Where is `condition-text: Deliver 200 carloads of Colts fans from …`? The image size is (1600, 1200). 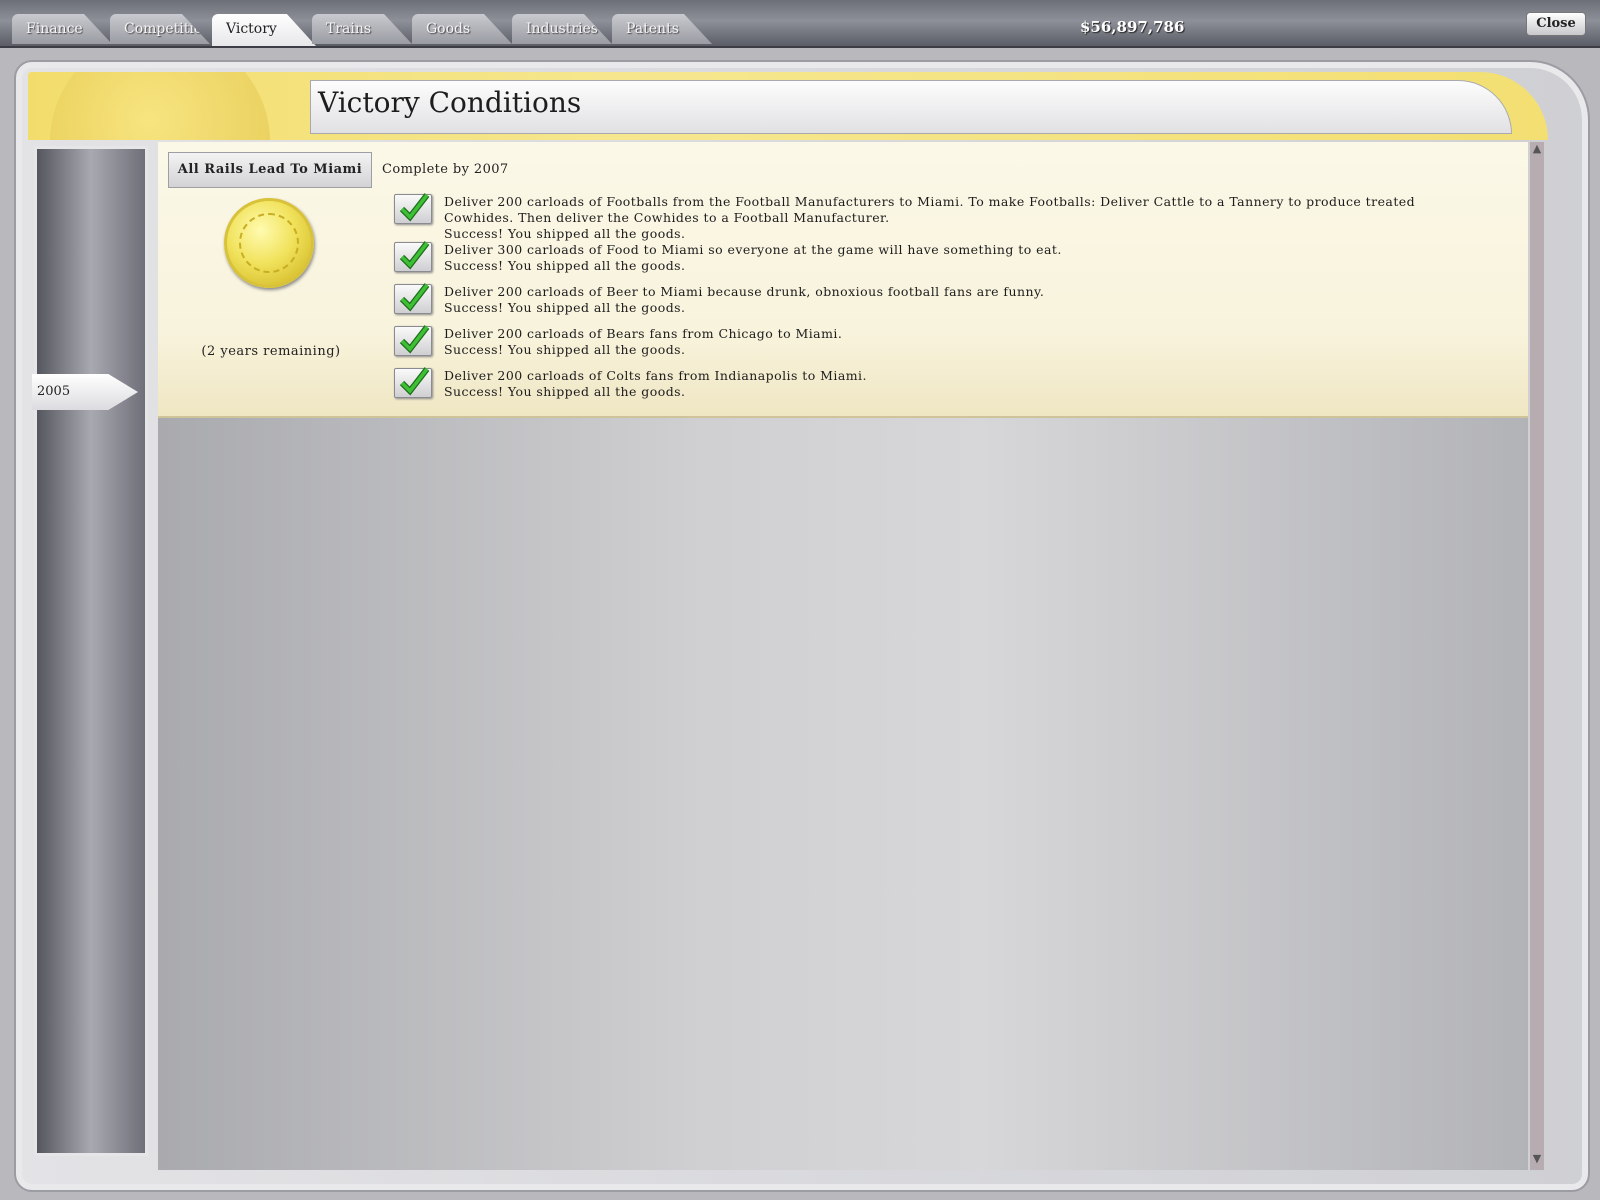 condition-text: Deliver 200 carloads of Colts fans from … is located at coordinates (954, 384).